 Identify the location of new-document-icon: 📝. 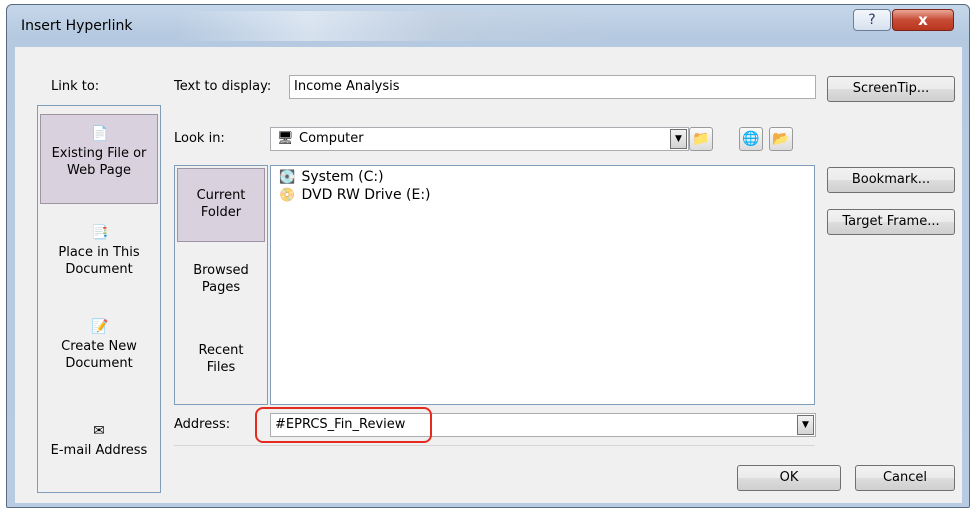
(100, 327).